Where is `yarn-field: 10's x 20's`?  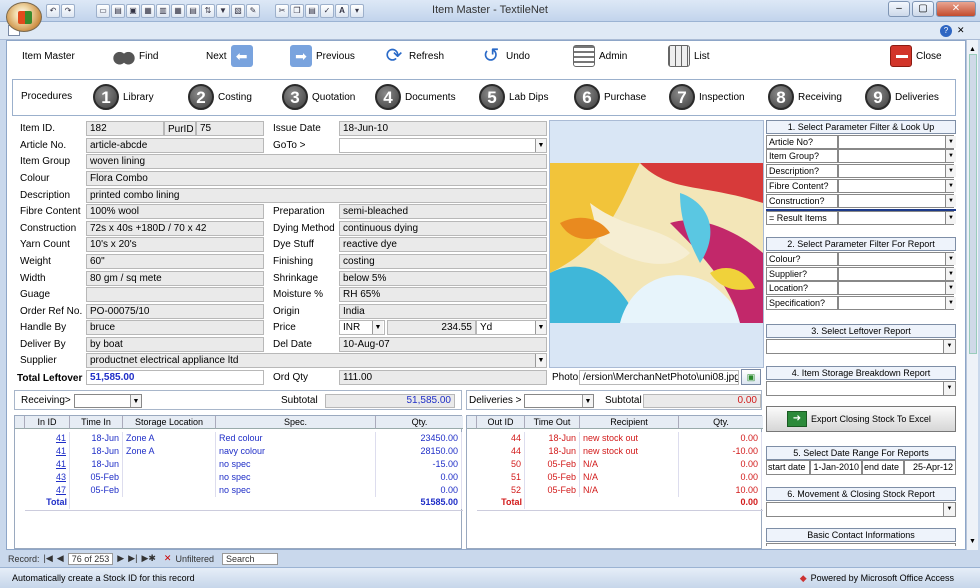 yarn-field: 10's x 20's is located at coordinates (175, 244).